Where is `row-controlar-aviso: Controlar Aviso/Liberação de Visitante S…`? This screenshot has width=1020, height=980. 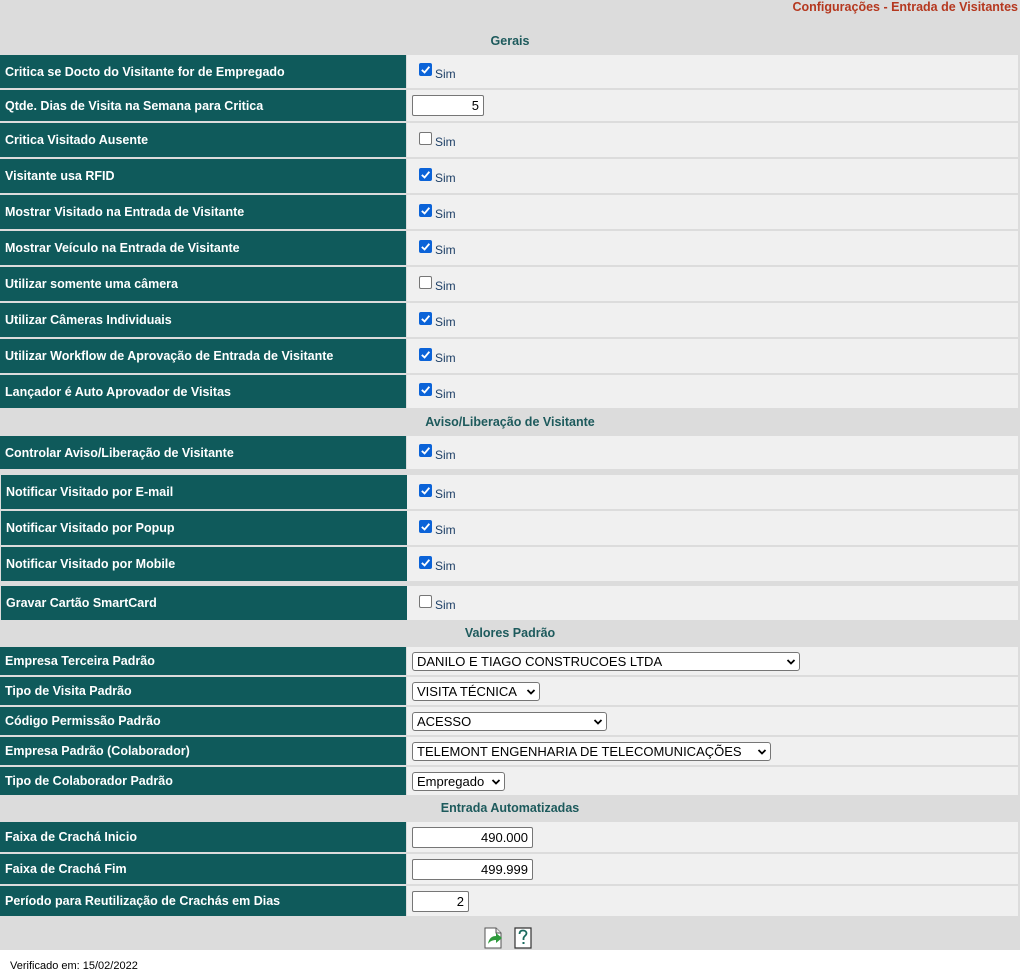 row-controlar-aviso: Controlar Aviso/Liberação de Visitante S… is located at coordinates (510, 452).